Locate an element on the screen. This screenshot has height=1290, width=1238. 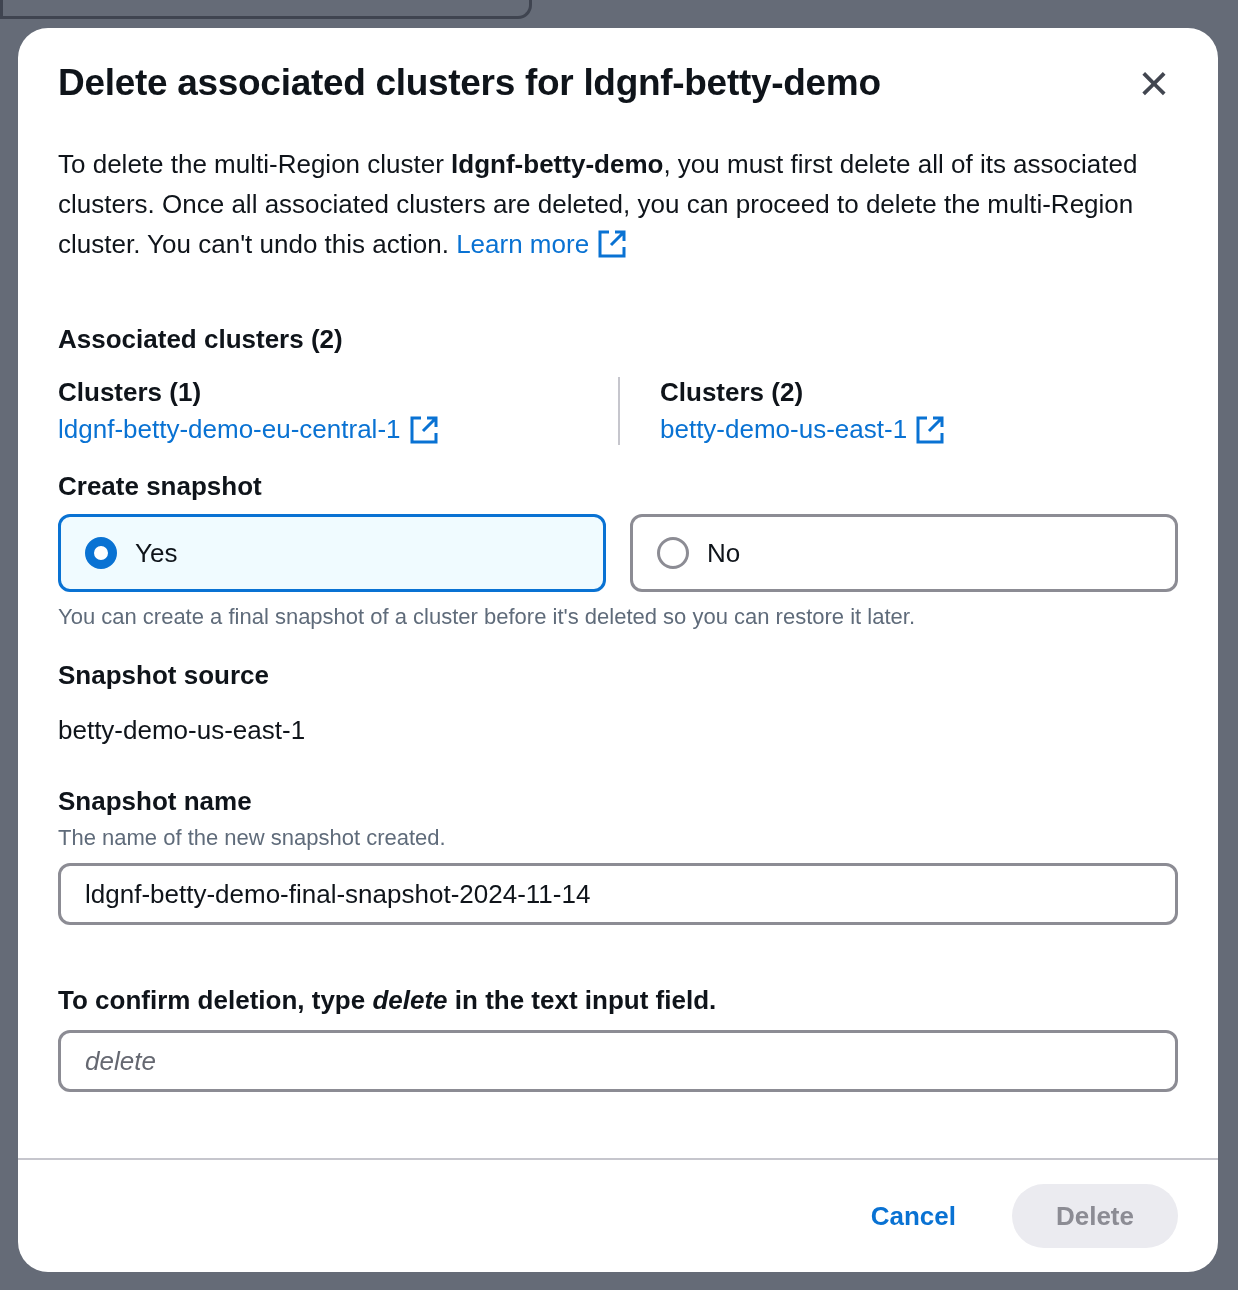
cancel-button: Cancel is located at coordinates (913, 1216).